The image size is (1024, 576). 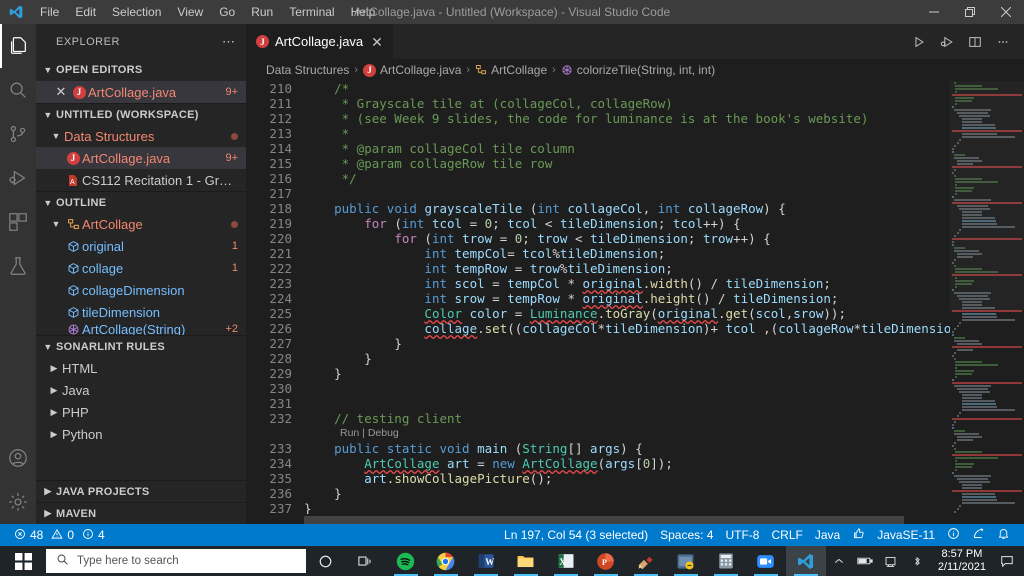 What do you see at coordinates (919, 42) in the screenshot?
I see `run-java-button` at bounding box center [919, 42].